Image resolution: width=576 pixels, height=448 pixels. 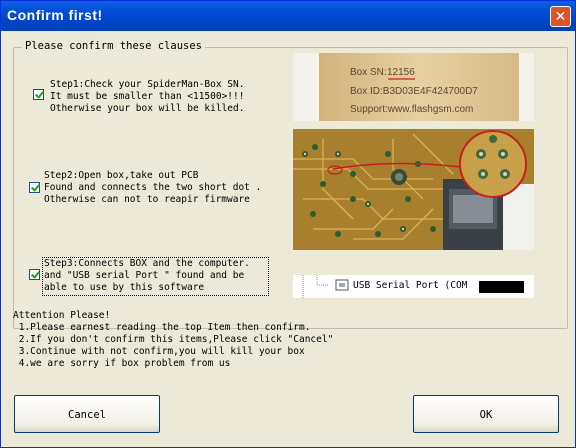 What do you see at coordinates (401, 72) in the screenshot?
I see `box-sn-value: 12156` at bounding box center [401, 72].